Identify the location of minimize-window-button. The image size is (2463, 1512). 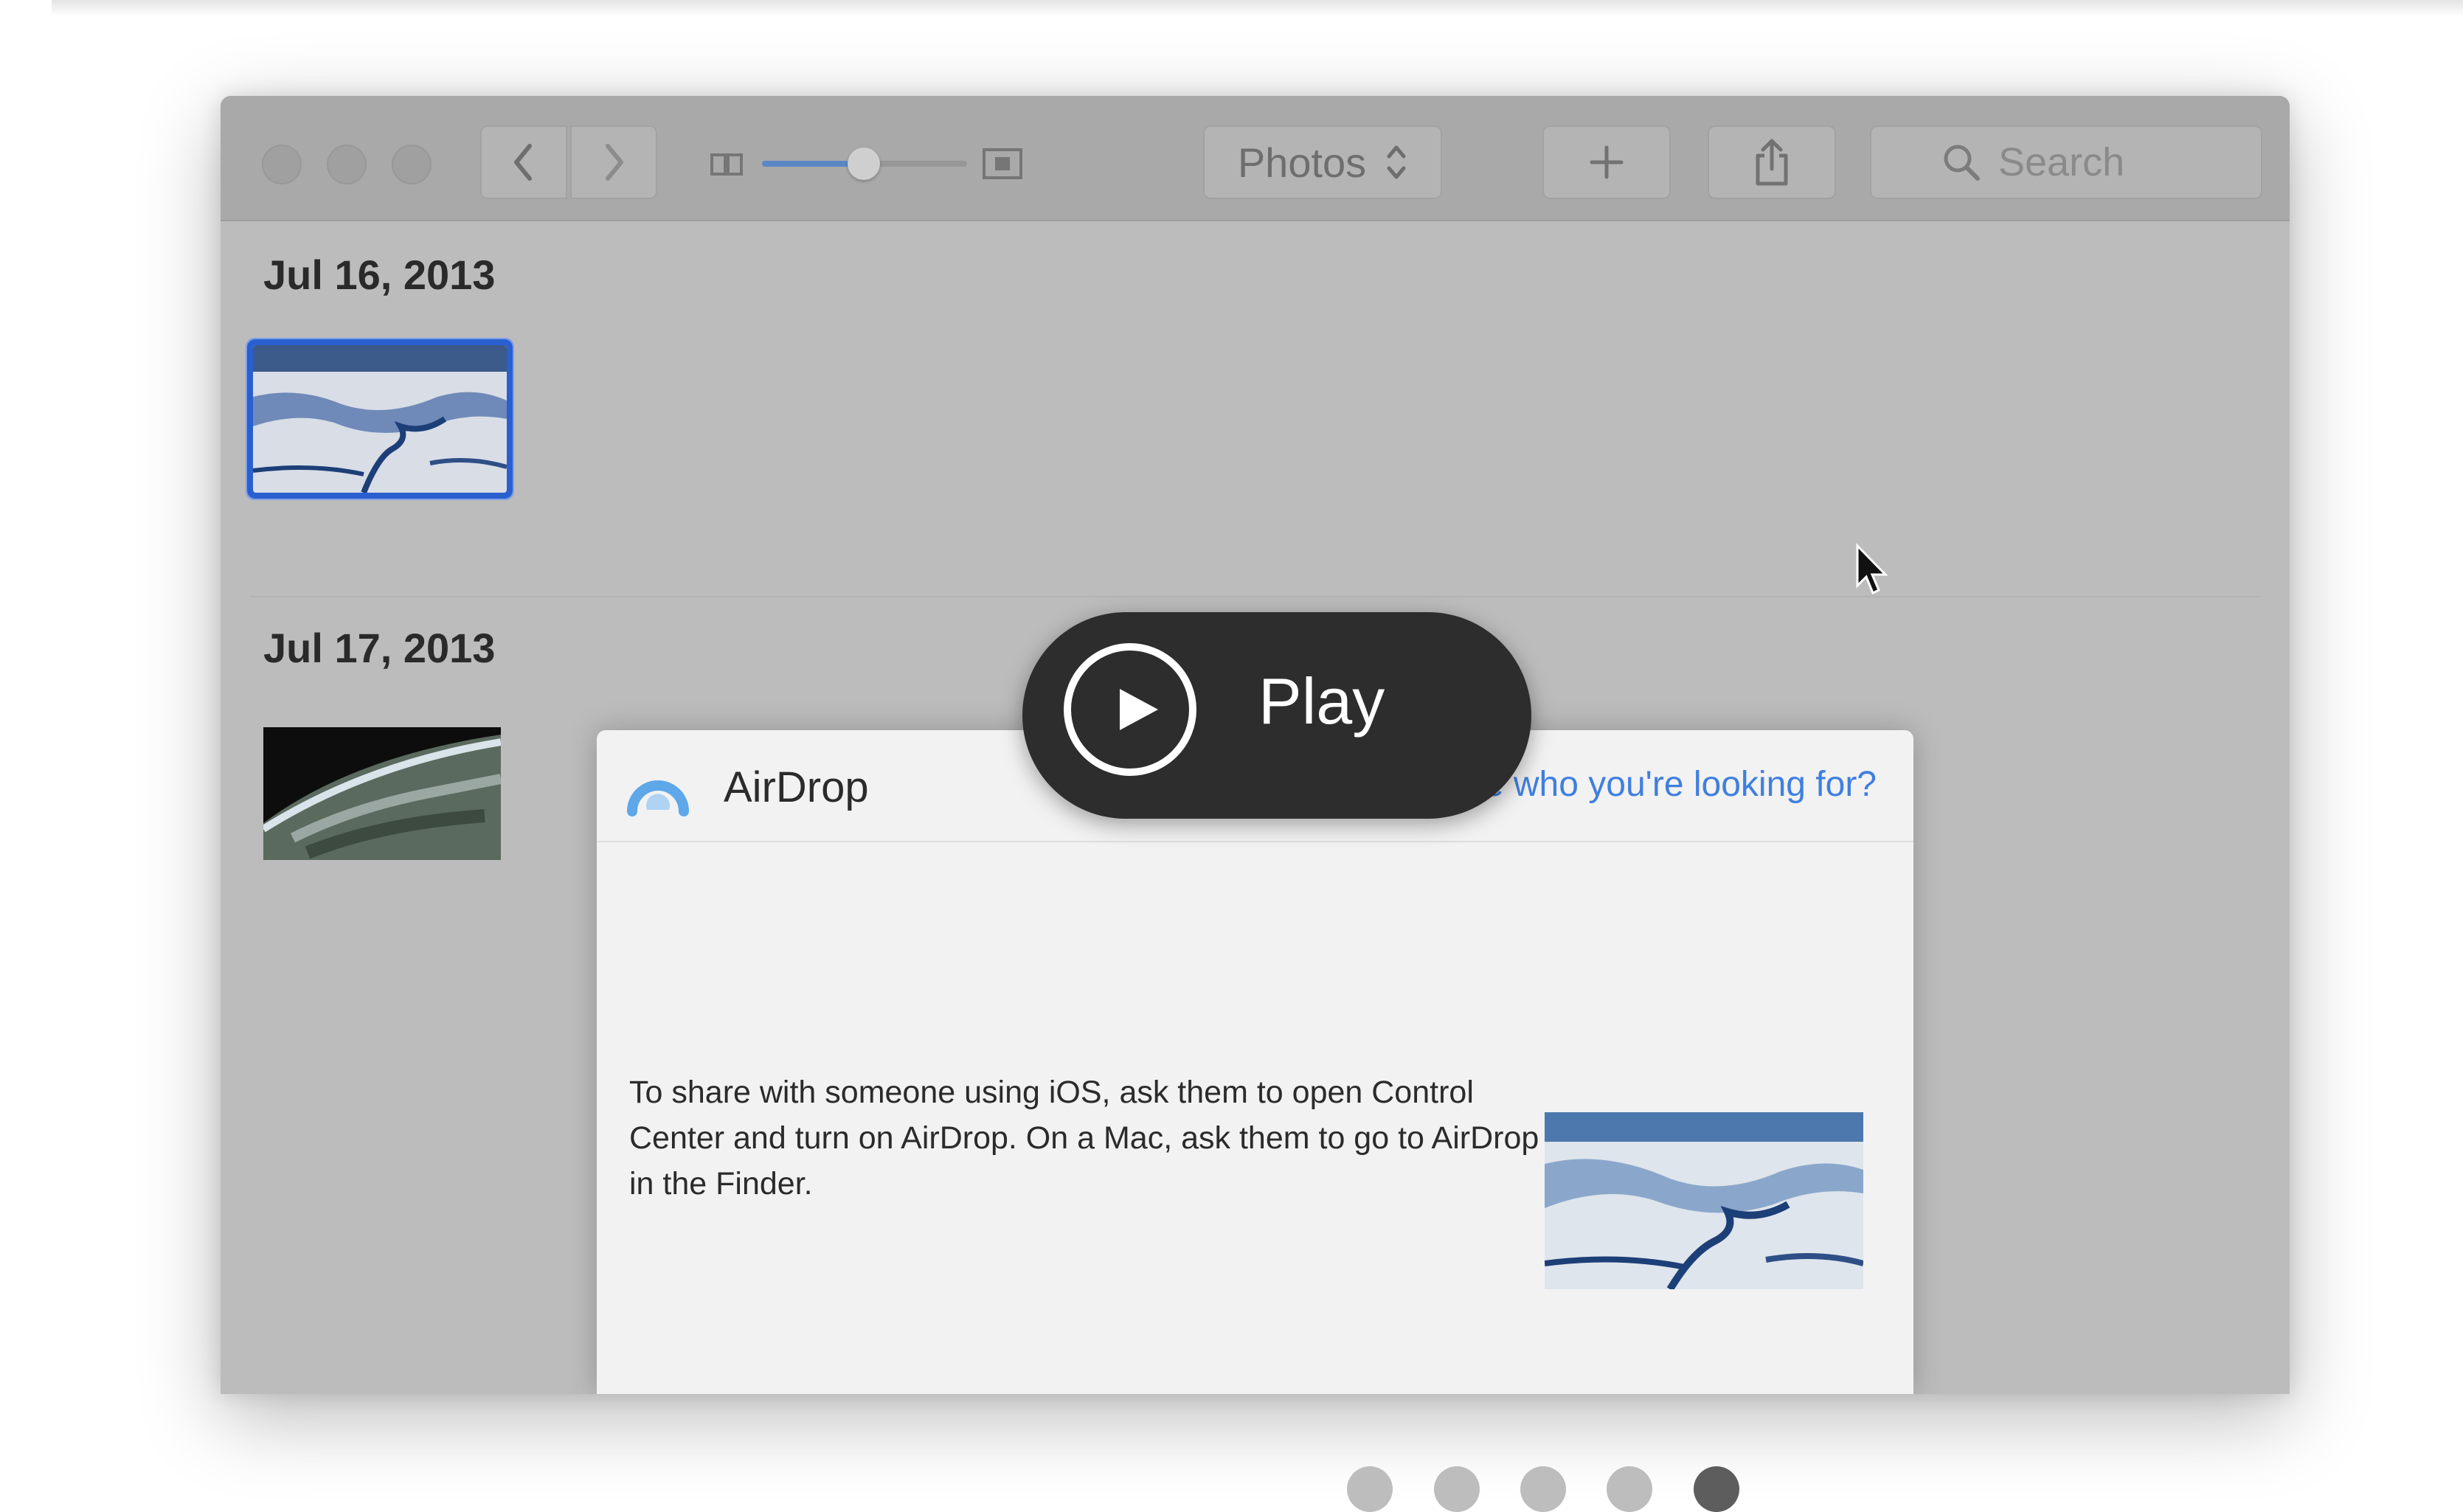
(347, 164).